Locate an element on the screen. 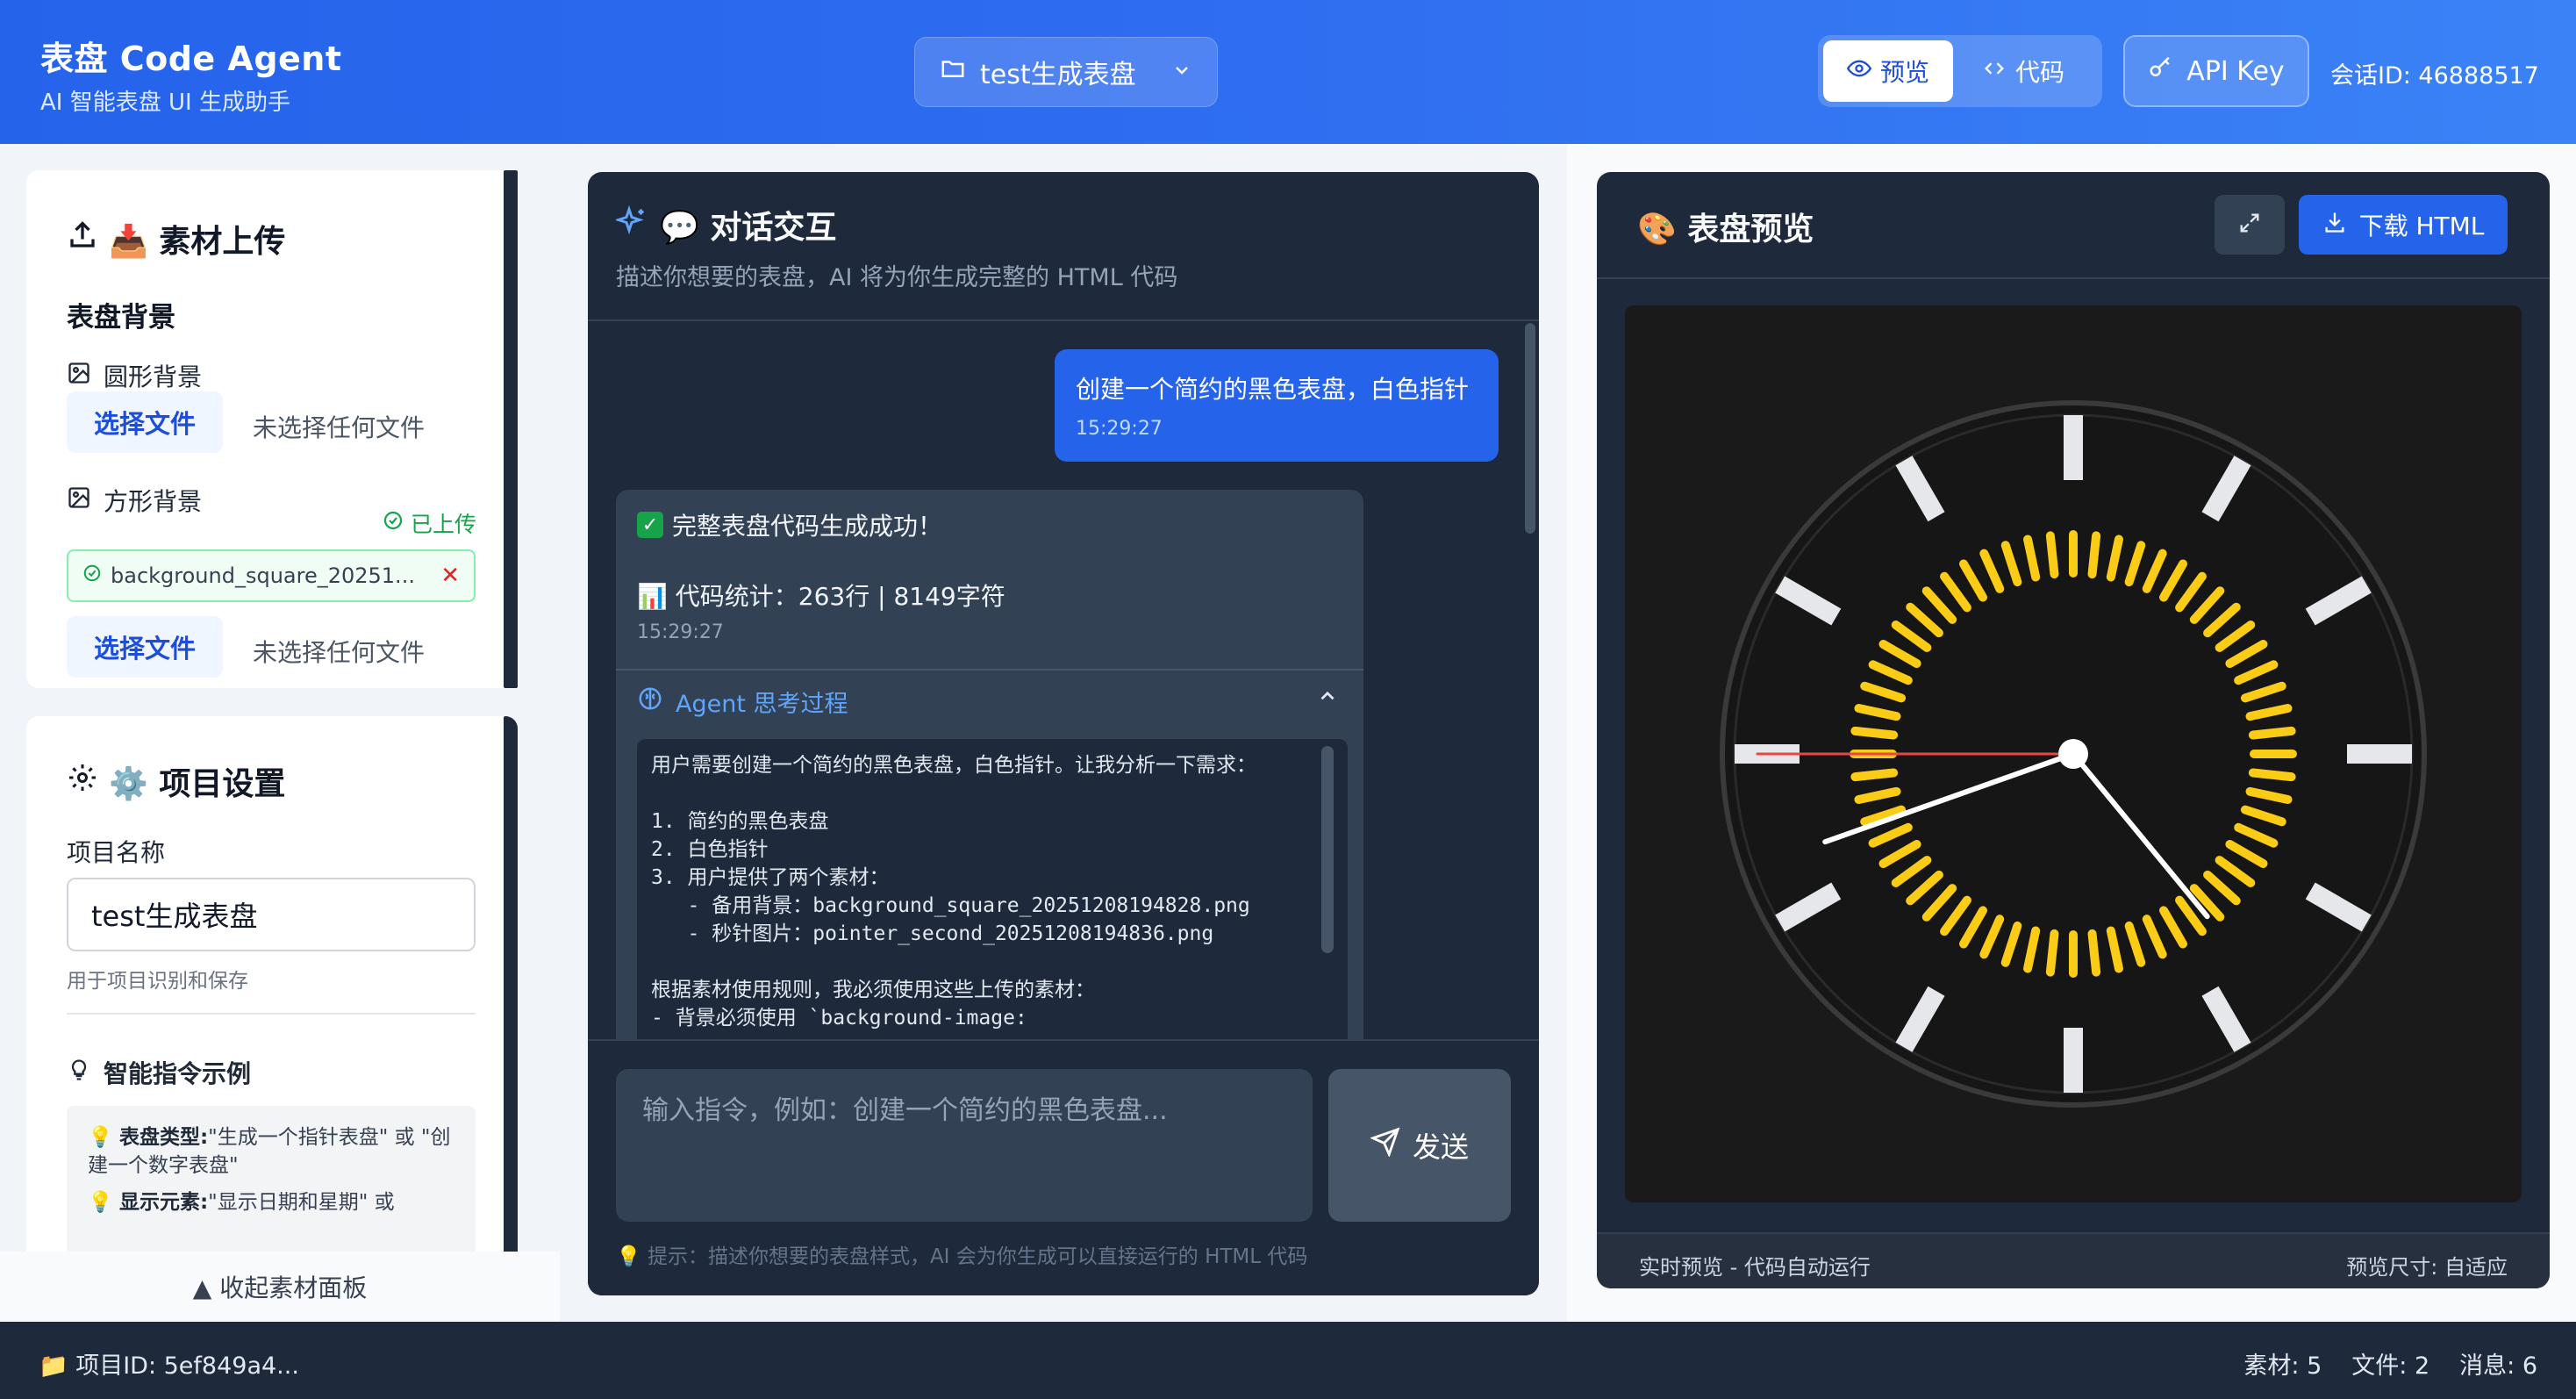  project-name-label: 项目名称 is located at coordinates (116, 852).